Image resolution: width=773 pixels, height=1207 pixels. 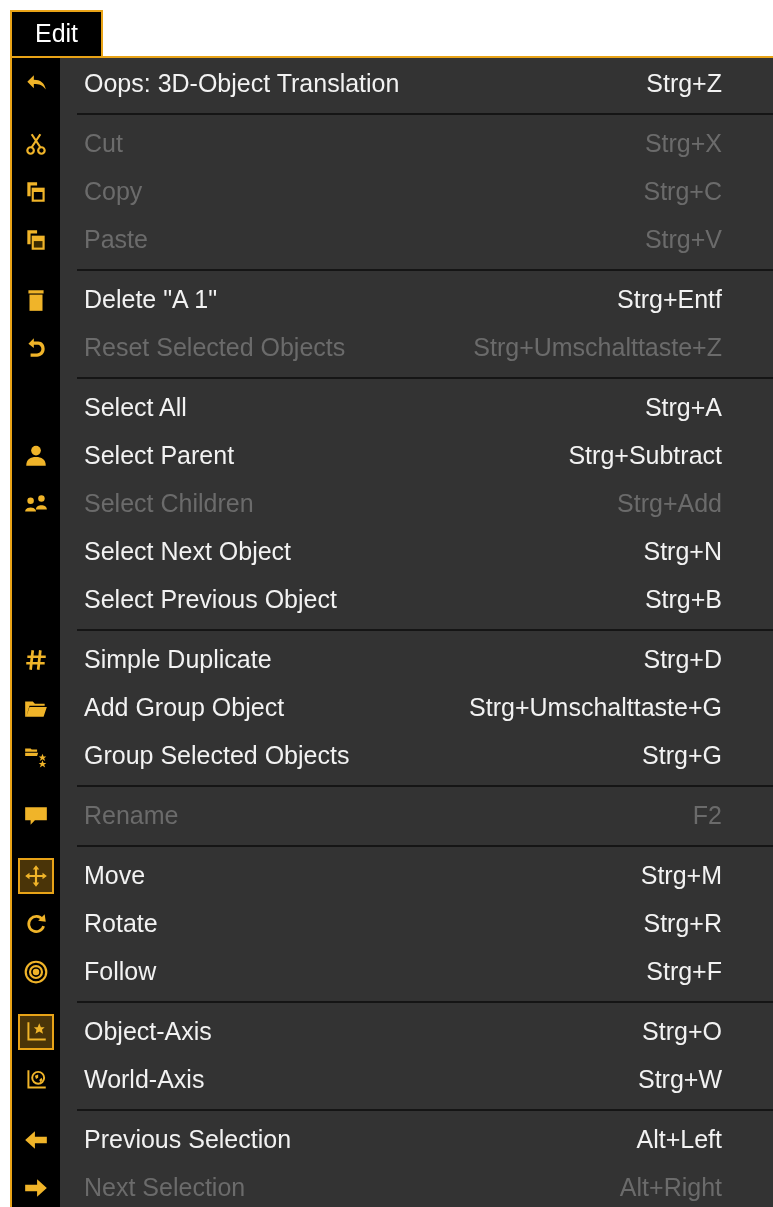 What do you see at coordinates (36, 456) in the screenshot?
I see `person-icon` at bounding box center [36, 456].